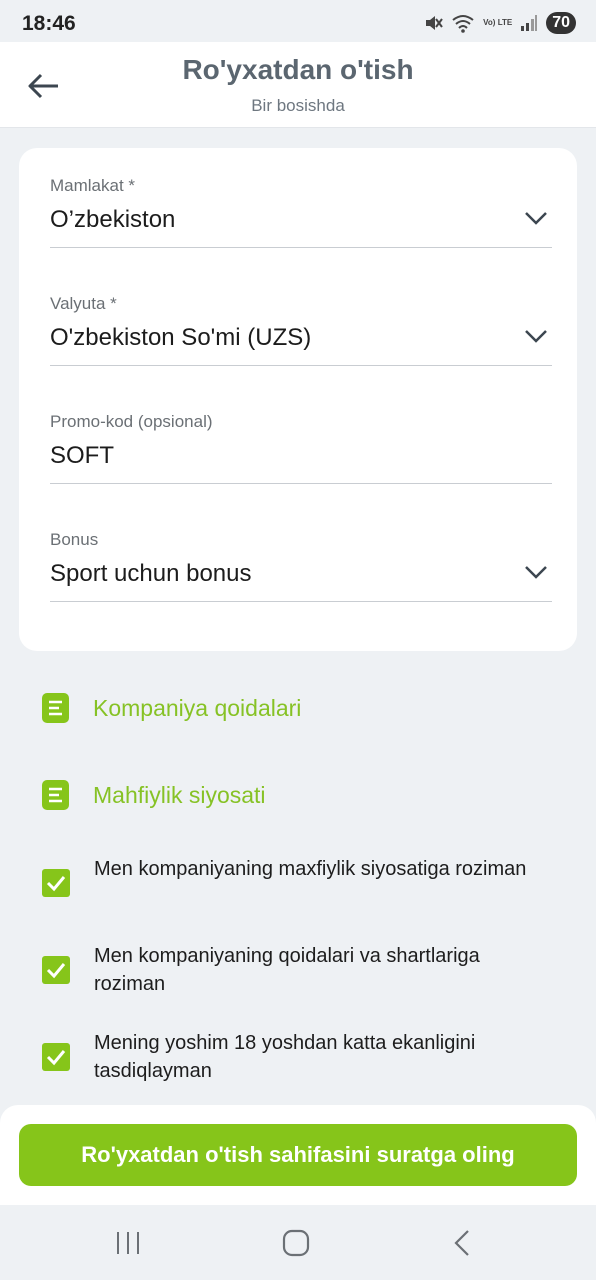  I want to click on status-bar: 18:46 Vo) LTE 70, so click(298, 21).